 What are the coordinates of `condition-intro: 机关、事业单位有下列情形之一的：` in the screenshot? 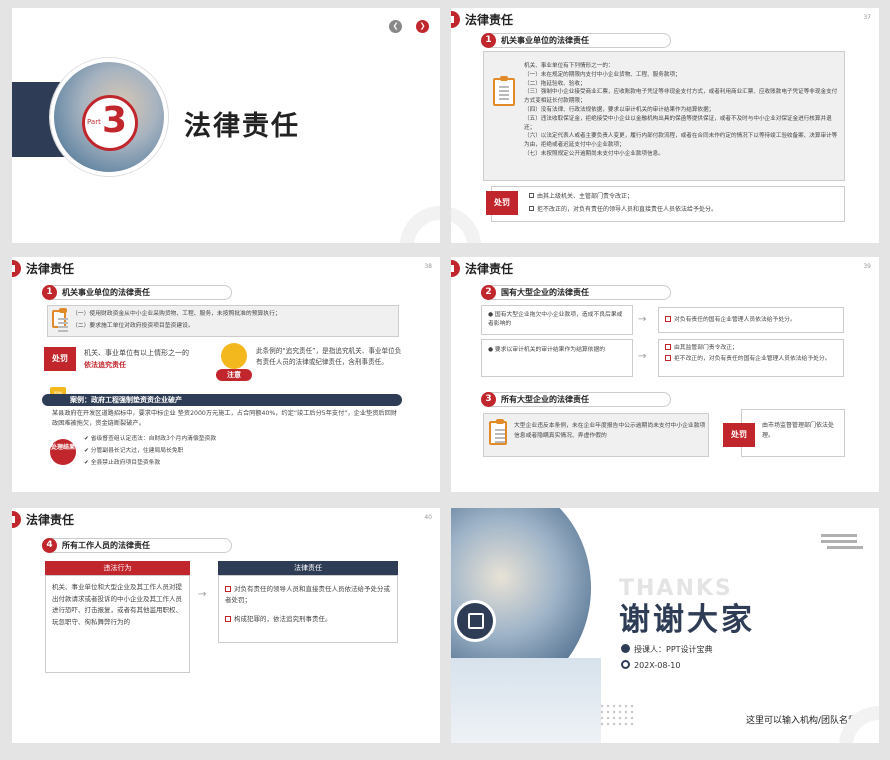 It's located at (569, 66).